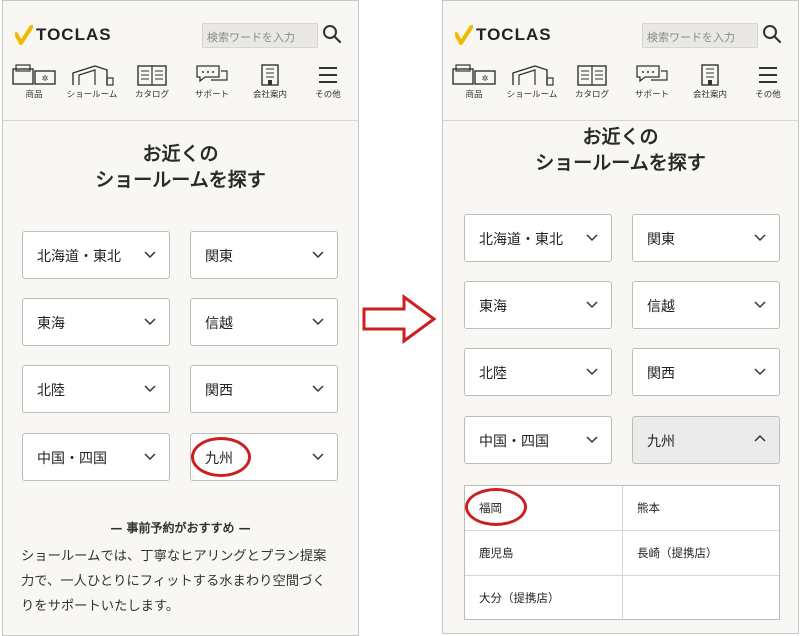 The image size is (800, 636). Describe the element at coordinates (702, 553) in the screenshot. I see `showroom-option-nagasaki: 長崎（提携店）` at that location.